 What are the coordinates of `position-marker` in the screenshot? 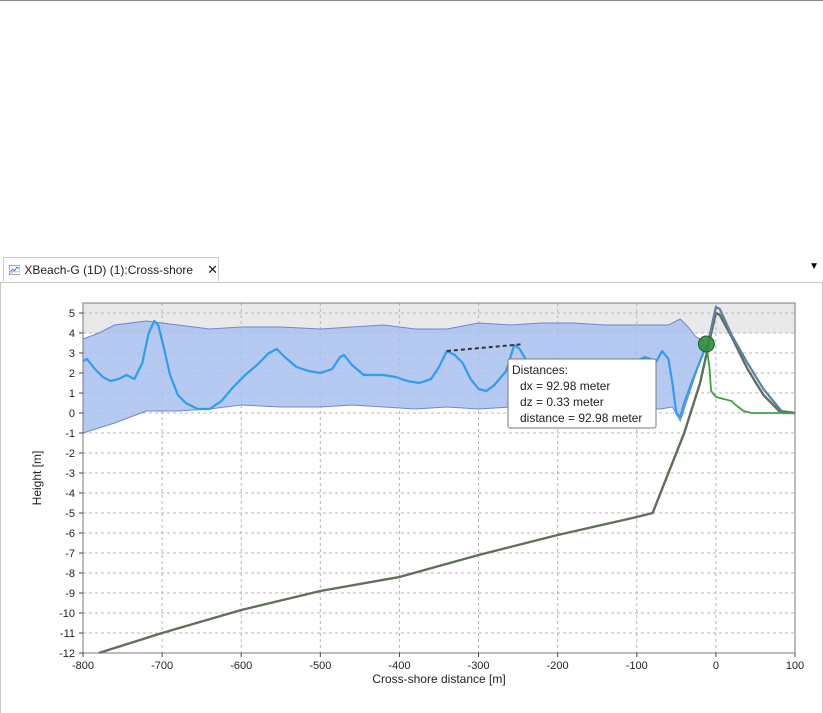 It's located at (706, 344).